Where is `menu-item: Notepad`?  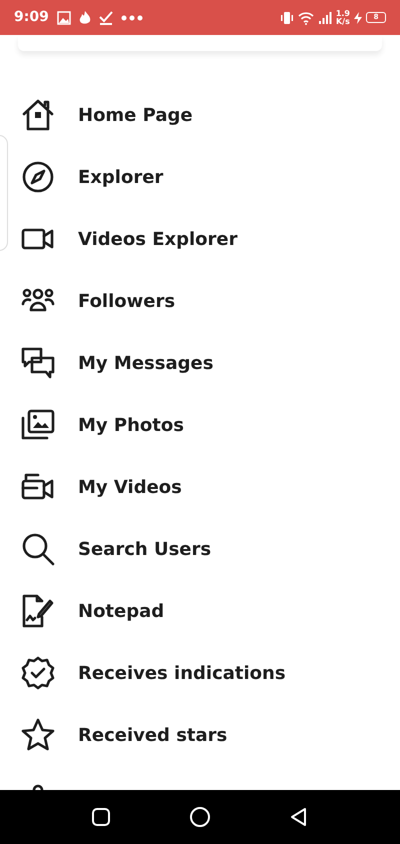 menu-item: Notepad is located at coordinates (205, 611).